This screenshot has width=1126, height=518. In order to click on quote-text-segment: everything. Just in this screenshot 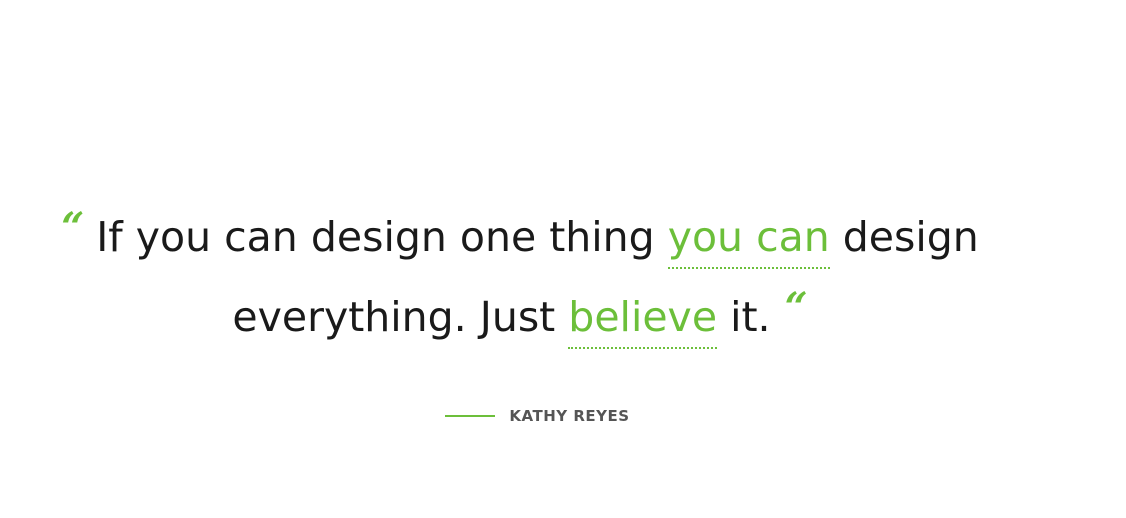, I will do `click(400, 317)`.